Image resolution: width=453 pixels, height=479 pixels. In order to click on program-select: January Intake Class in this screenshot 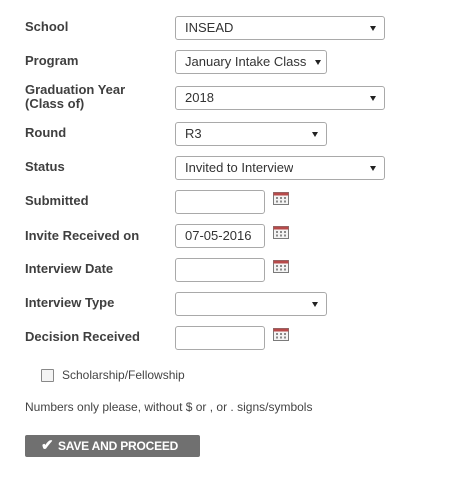, I will do `click(251, 62)`.